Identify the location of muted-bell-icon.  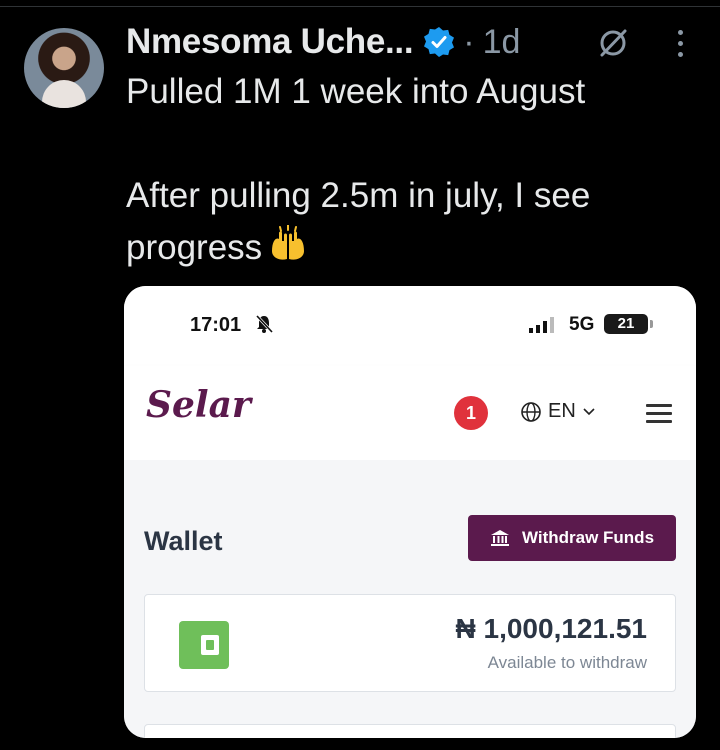
(264, 324).